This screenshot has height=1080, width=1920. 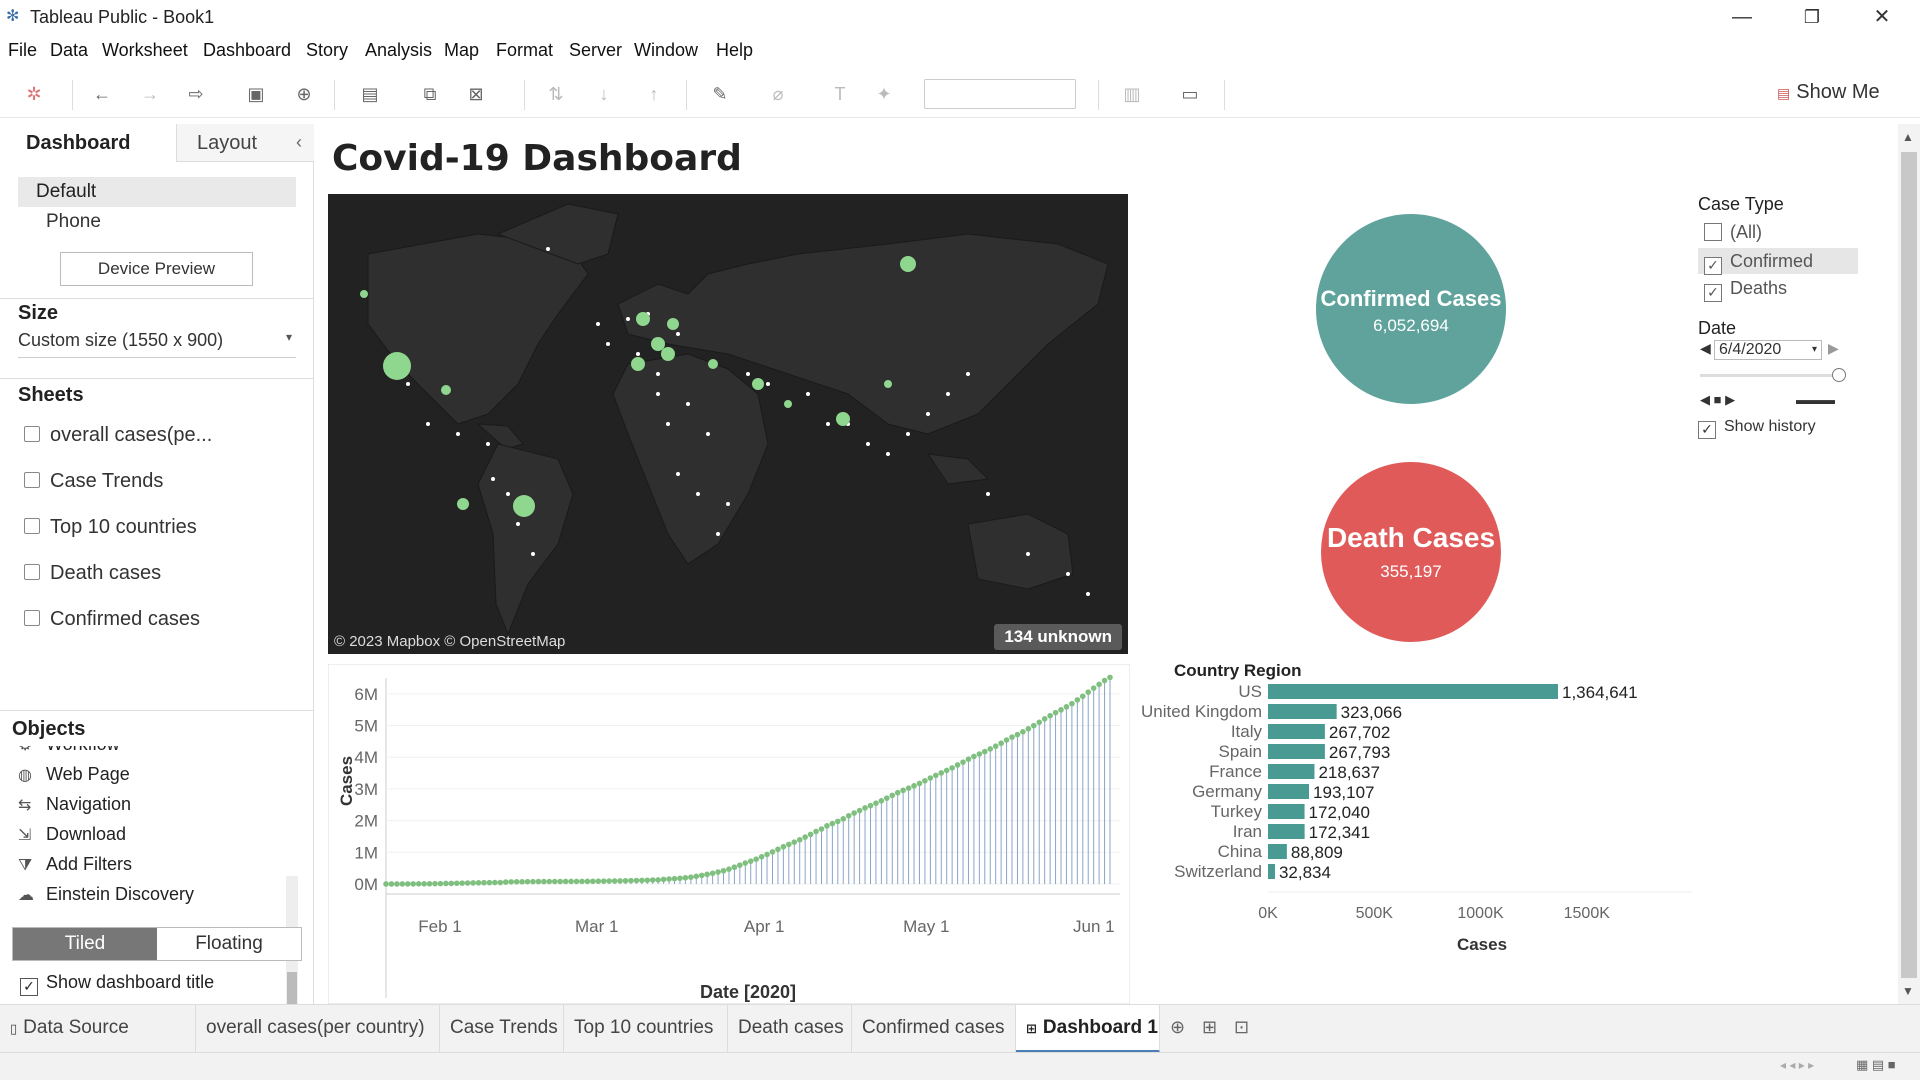 I want to click on menu-file: File, so click(x=22, y=50).